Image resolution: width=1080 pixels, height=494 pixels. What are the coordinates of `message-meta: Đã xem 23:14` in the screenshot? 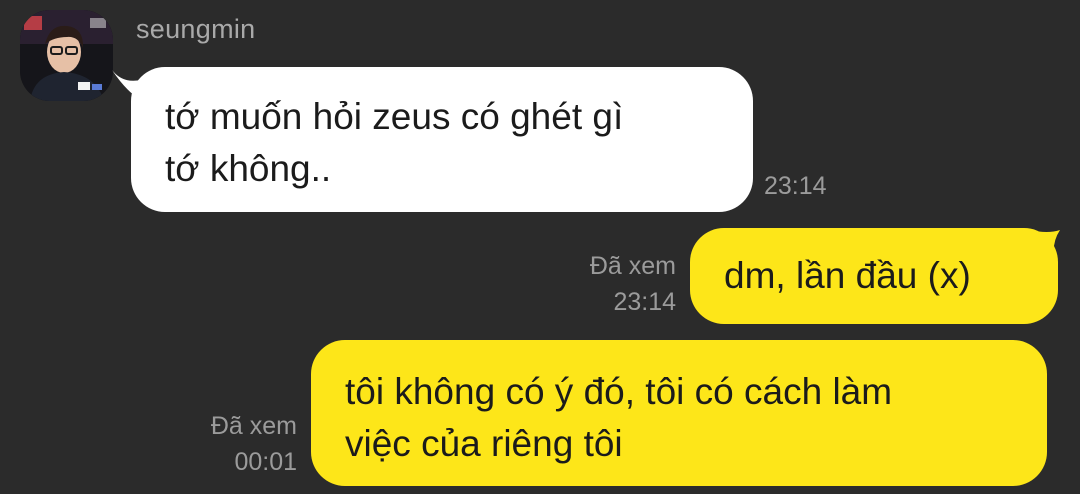 It's located at (633, 284).